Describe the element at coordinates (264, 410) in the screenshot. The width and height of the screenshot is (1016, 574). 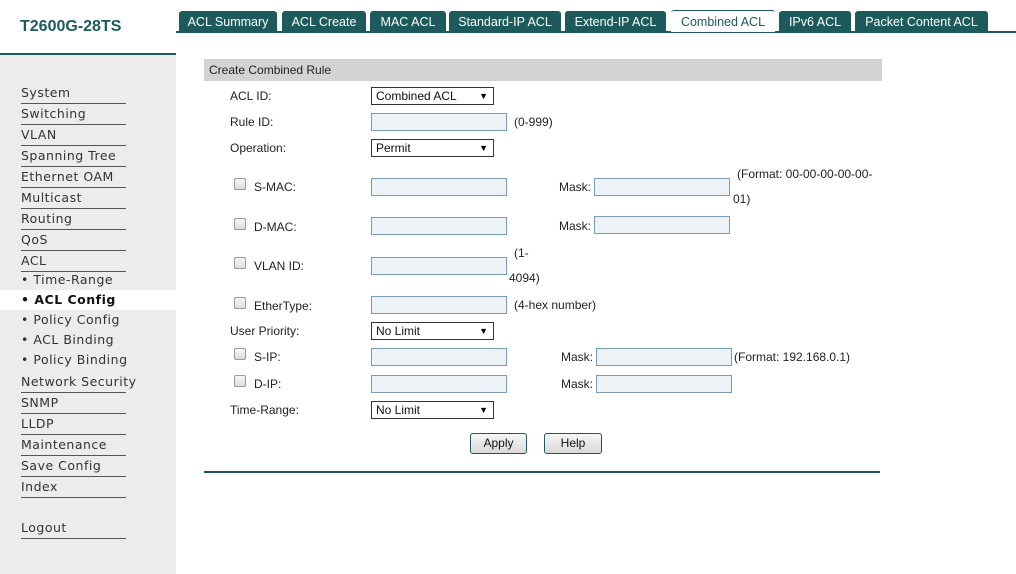
I see `time-range-label: Time-Range:` at that location.